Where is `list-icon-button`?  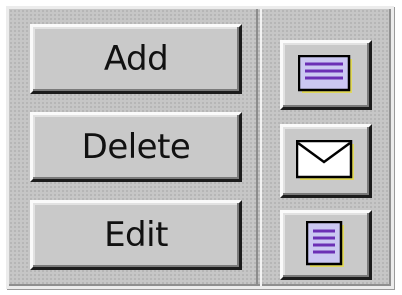
list-icon-button is located at coordinates (326, 75).